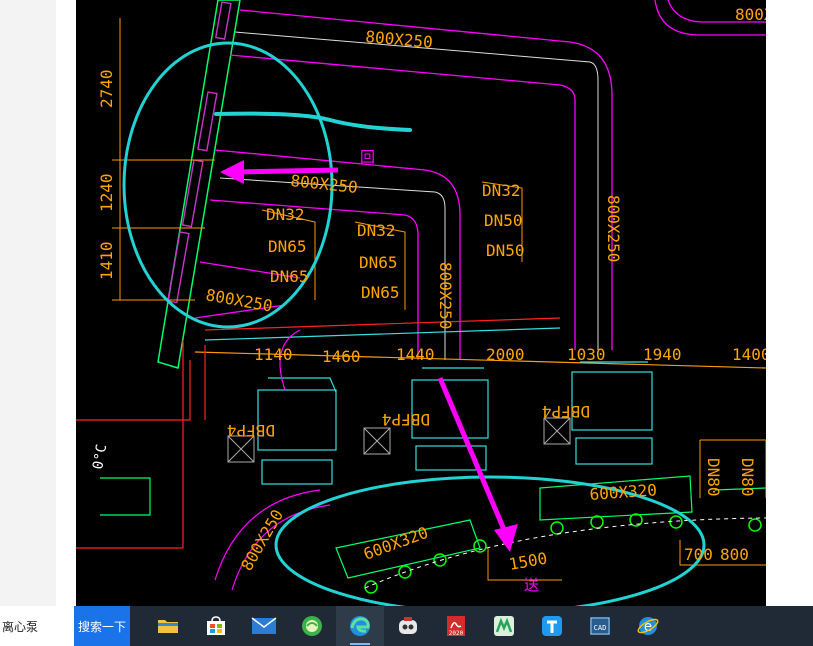 Image resolution: width=813 pixels, height=646 pixels. I want to click on supply-label: 送, so click(531, 585).